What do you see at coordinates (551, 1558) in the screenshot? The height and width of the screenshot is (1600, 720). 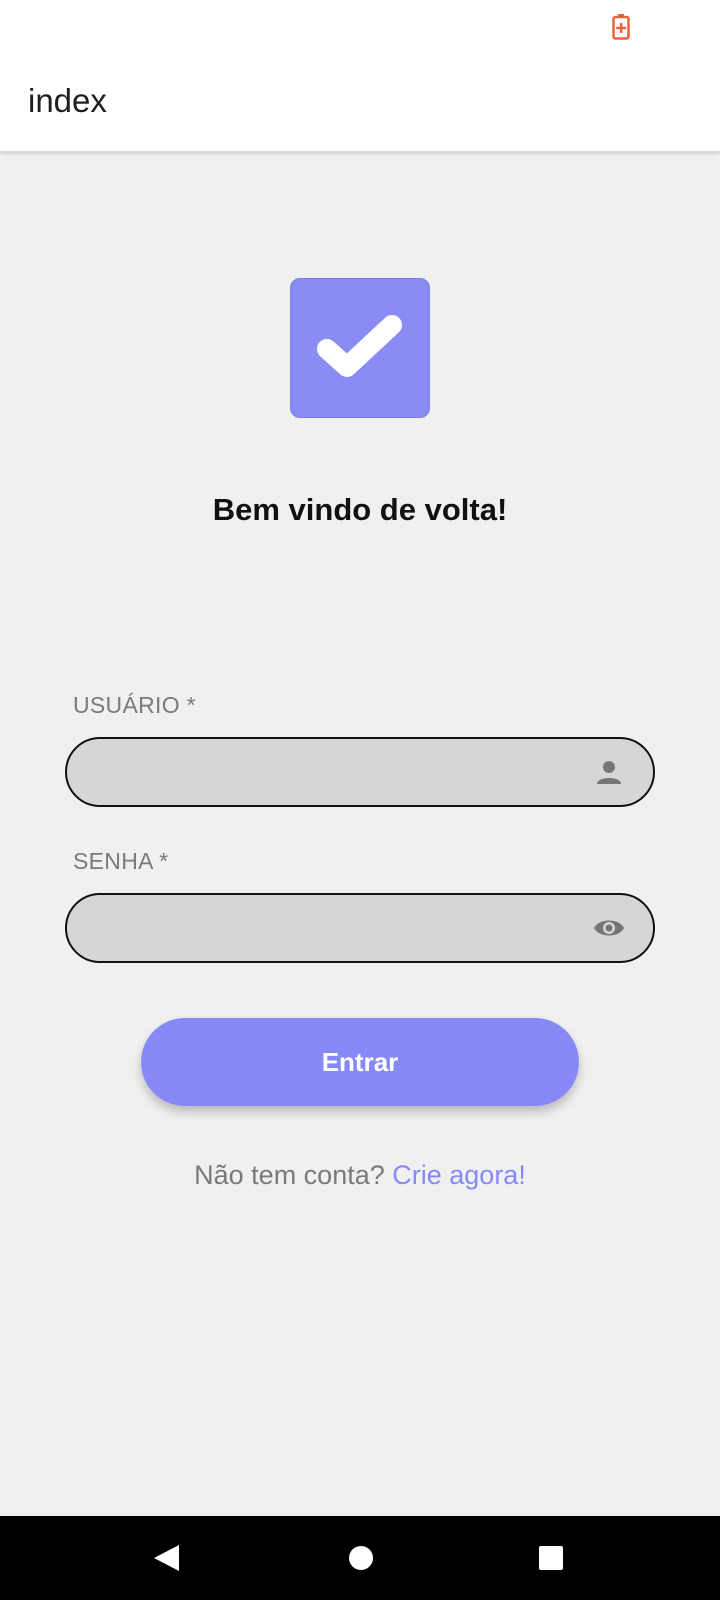 I see `recents-square-icon` at bounding box center [551, 1558].